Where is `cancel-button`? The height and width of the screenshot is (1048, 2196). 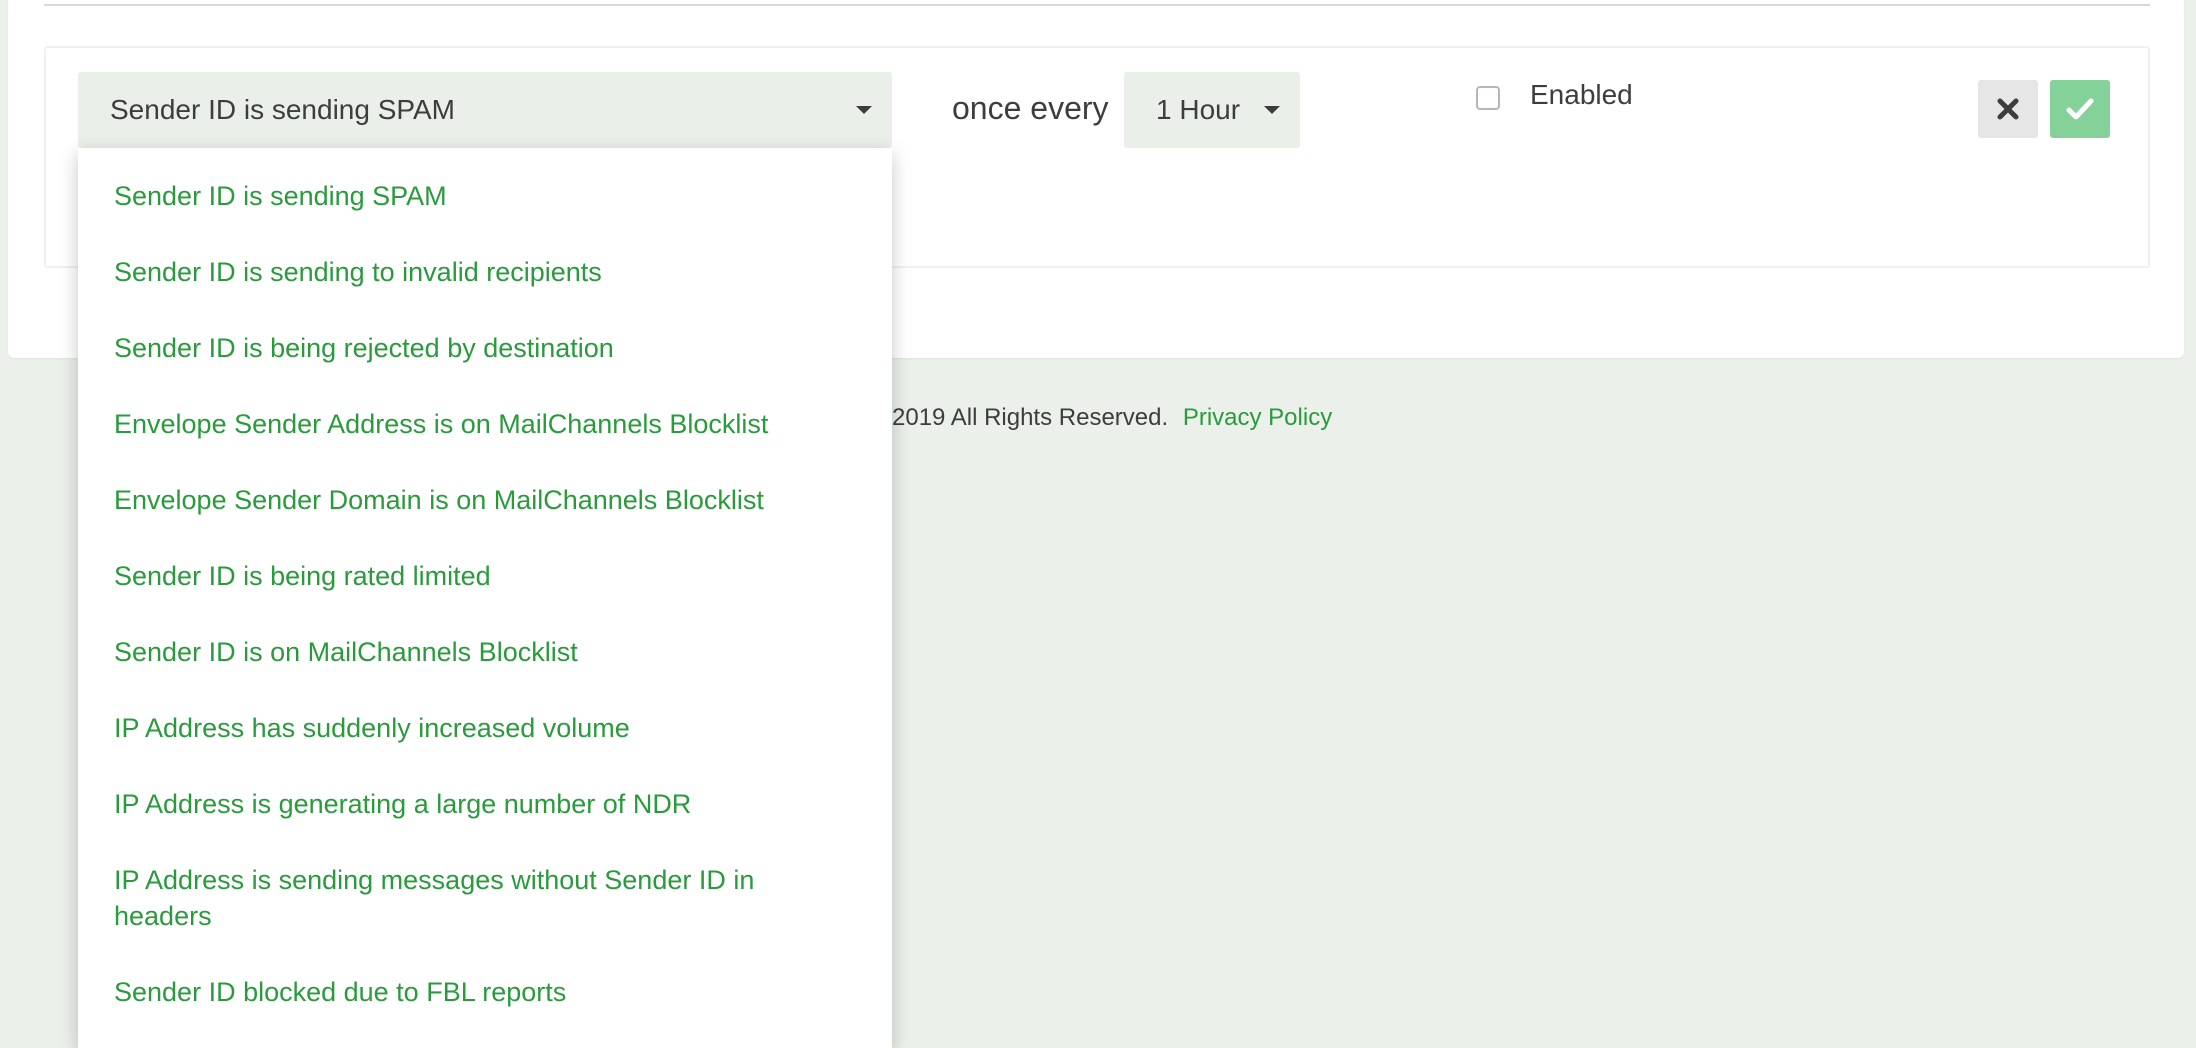 cancel-button is located at coordinates (2008, 109).